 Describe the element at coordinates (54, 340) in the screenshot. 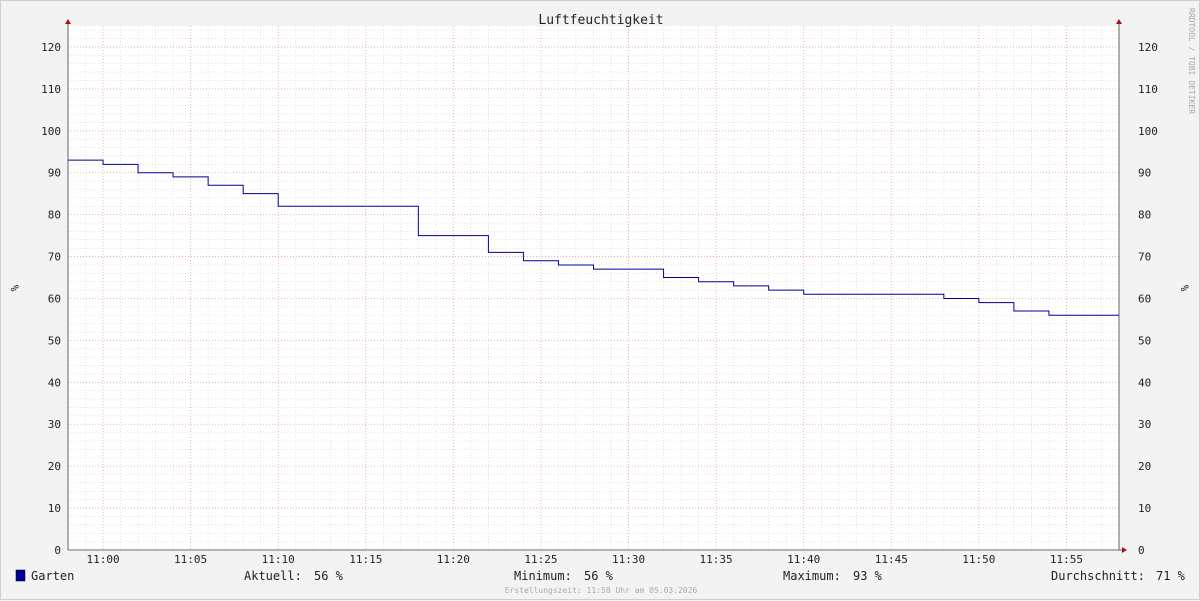

I see `y-tick-label-left: 50` at that location.